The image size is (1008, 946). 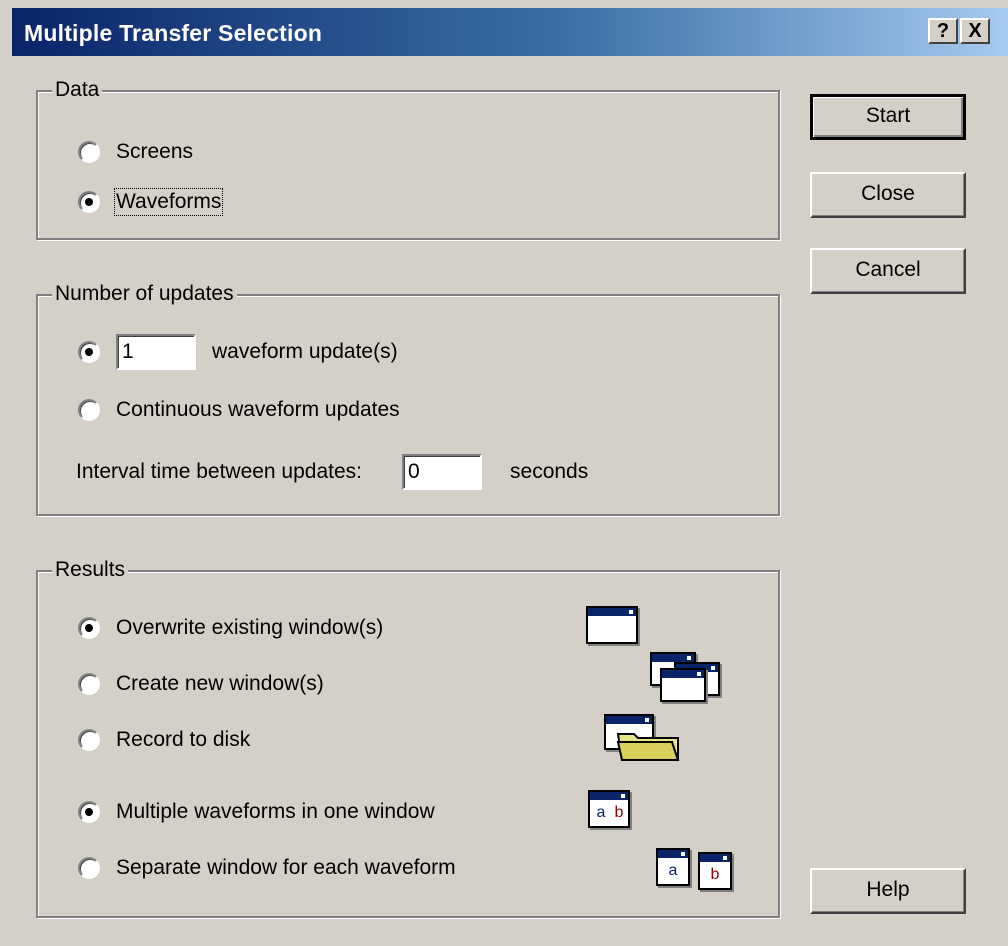 I want to click on separate-a-letter: a, so click(x=673, y=870).